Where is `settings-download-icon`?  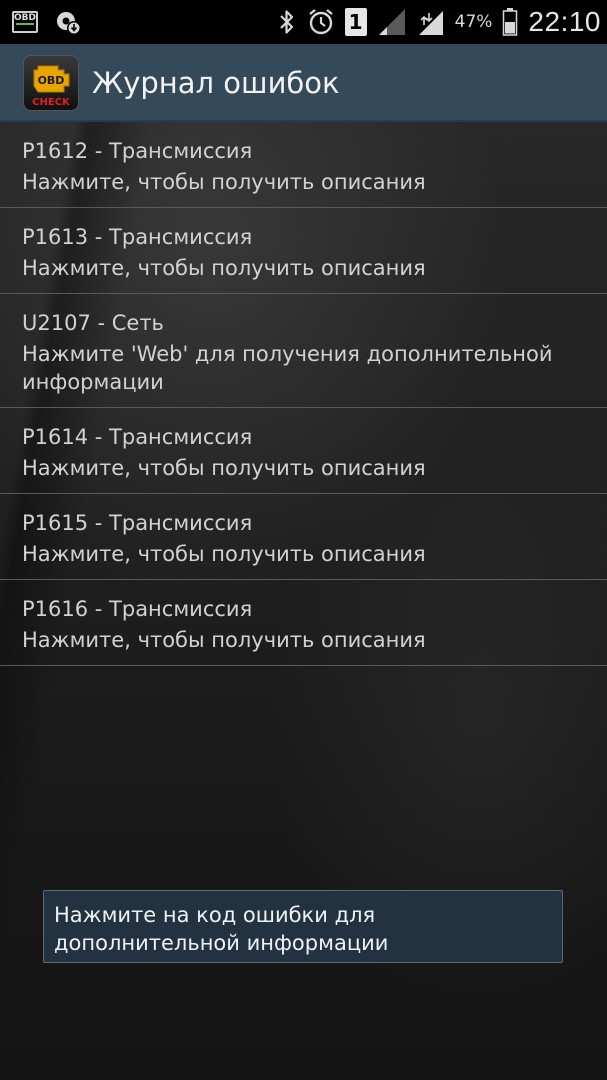 settings-download-icon is located at coordinates (69, 23).